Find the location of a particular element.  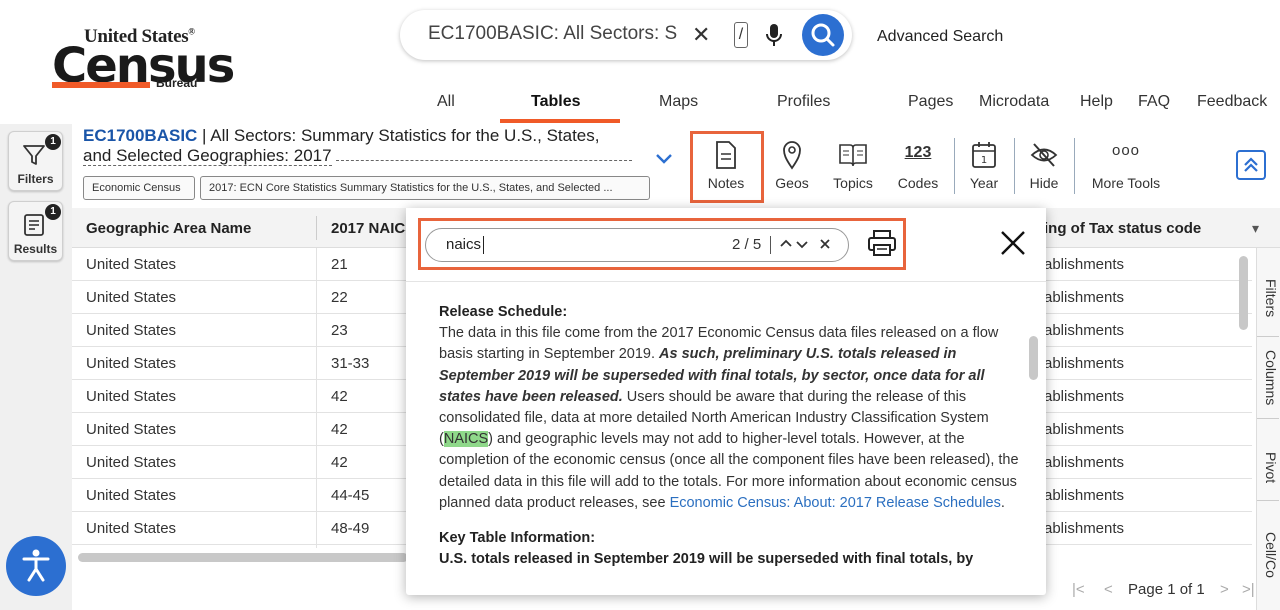

find-clear-icon is located at coordinates (825, 246).